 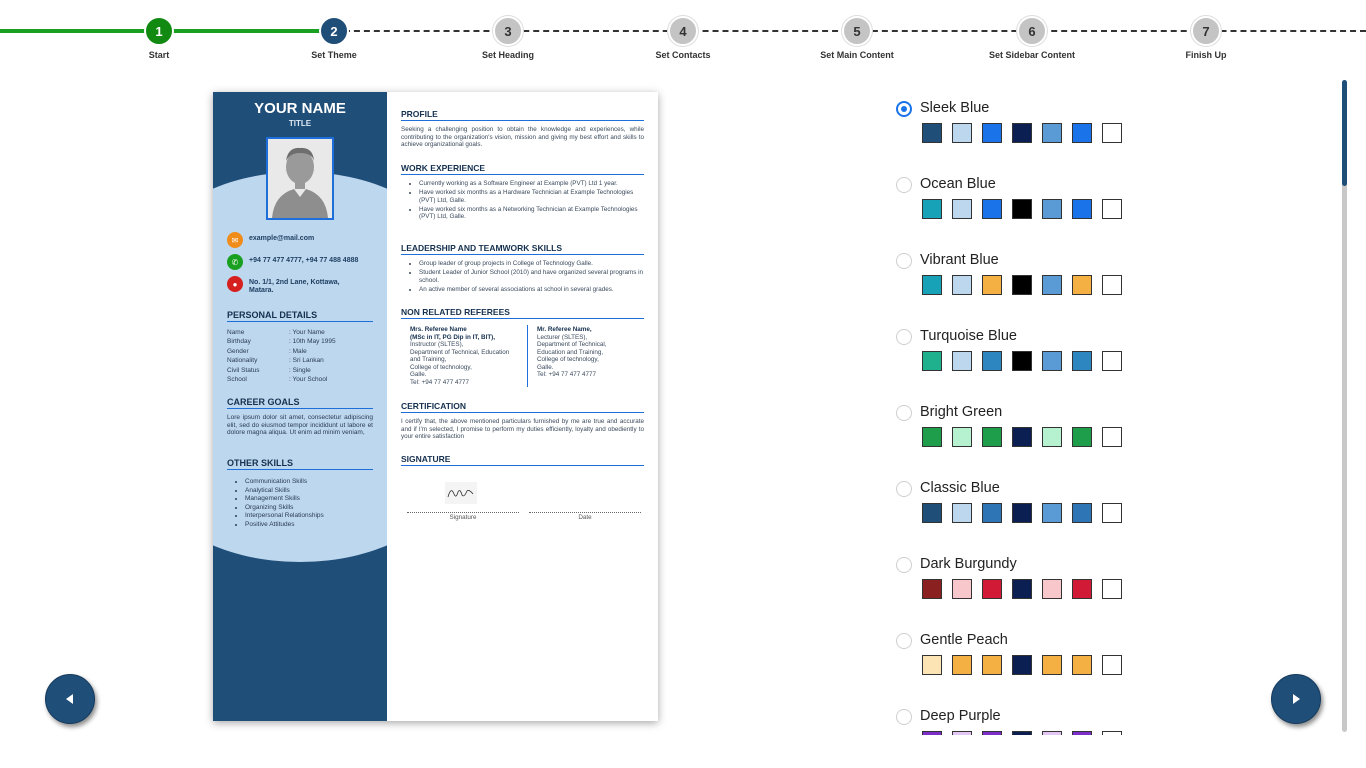 I want to click on career-goals-heading: CAREER GOALS, so click(x=300, y=403).